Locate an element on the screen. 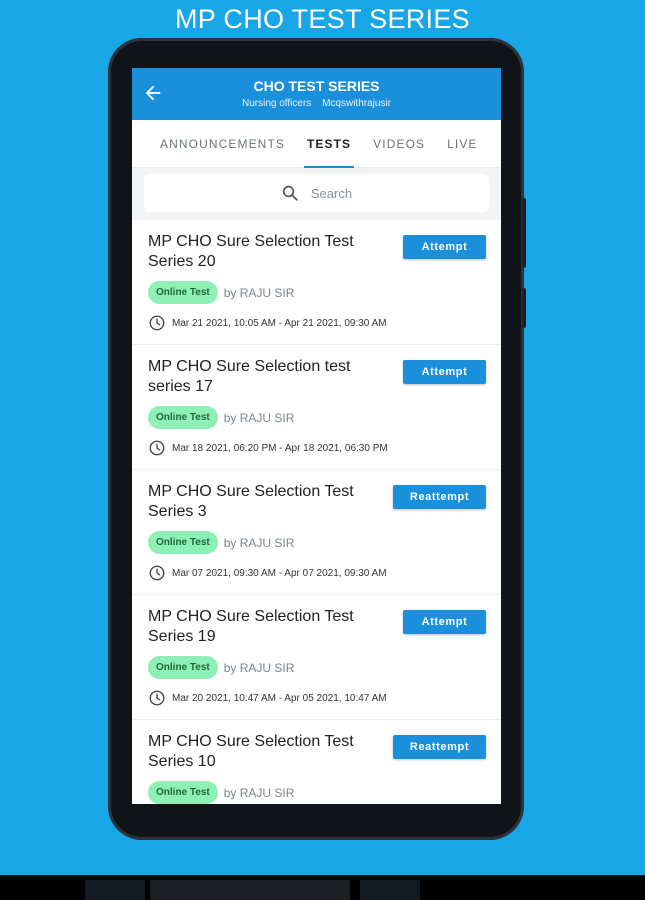 The width and height of the screenshot is (645, 900). page-subtitle: Nursing officers Mcqswithrajusir is located at coordinates (316, 103).